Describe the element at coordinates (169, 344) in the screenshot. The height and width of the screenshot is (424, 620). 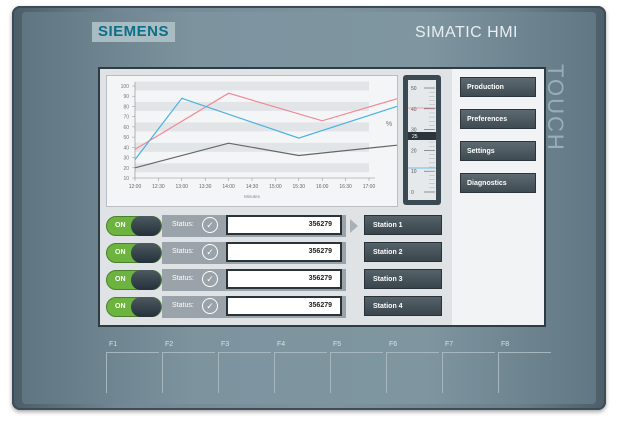
I see `fkey-label: F2` at that location.